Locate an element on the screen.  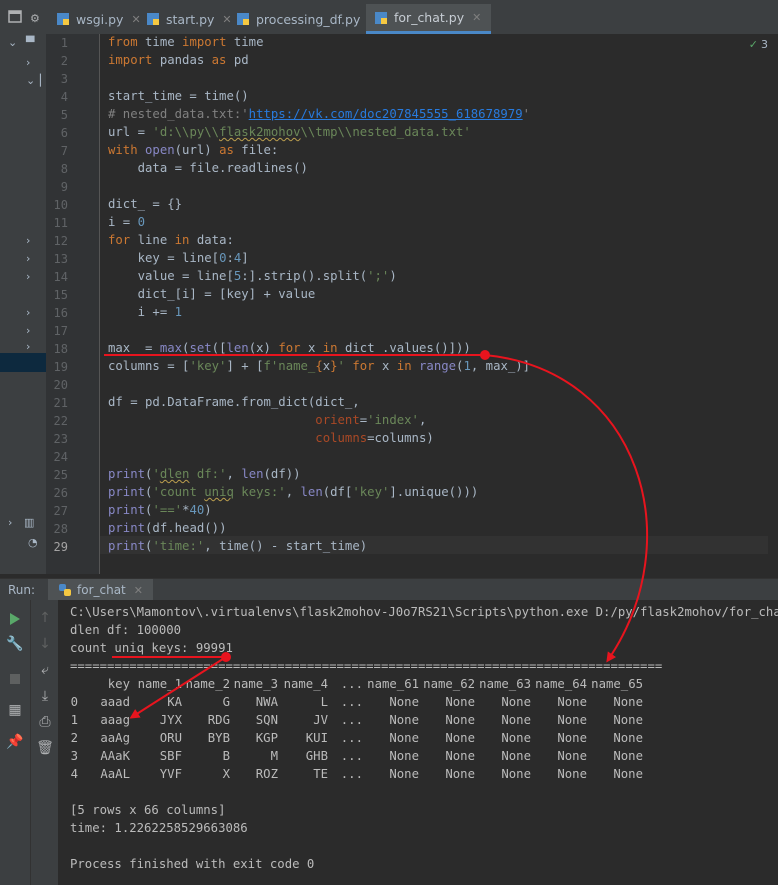
code-line: columns=columns) is located at coordinates (270, 438).